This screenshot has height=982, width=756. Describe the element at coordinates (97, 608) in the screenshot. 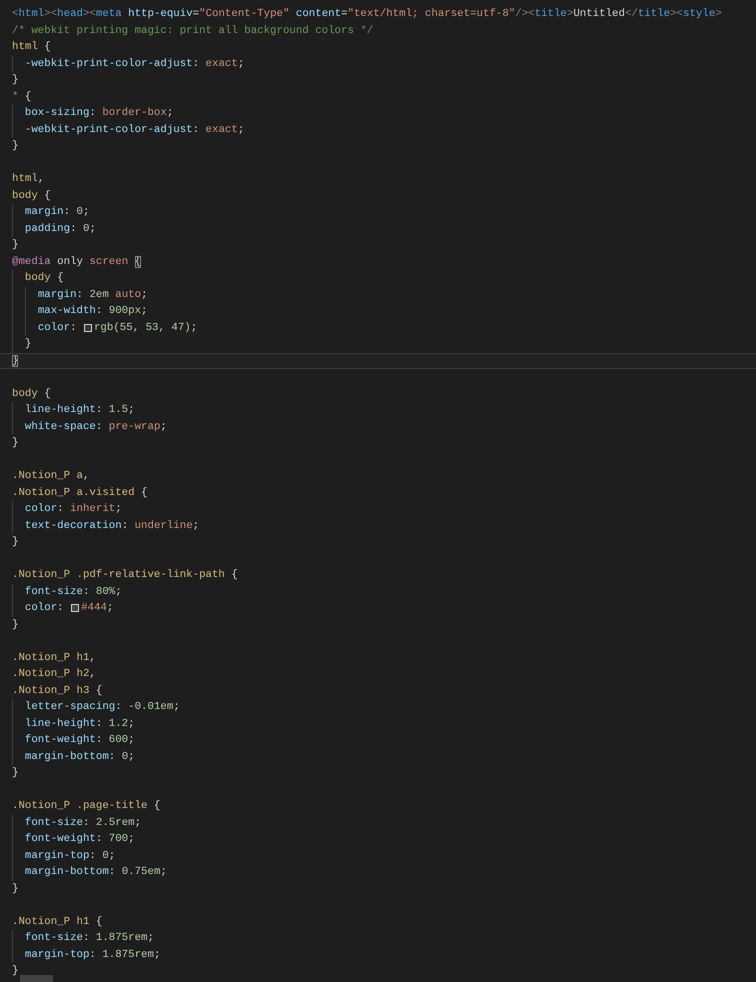

I see `code-line: #444;` at that location.